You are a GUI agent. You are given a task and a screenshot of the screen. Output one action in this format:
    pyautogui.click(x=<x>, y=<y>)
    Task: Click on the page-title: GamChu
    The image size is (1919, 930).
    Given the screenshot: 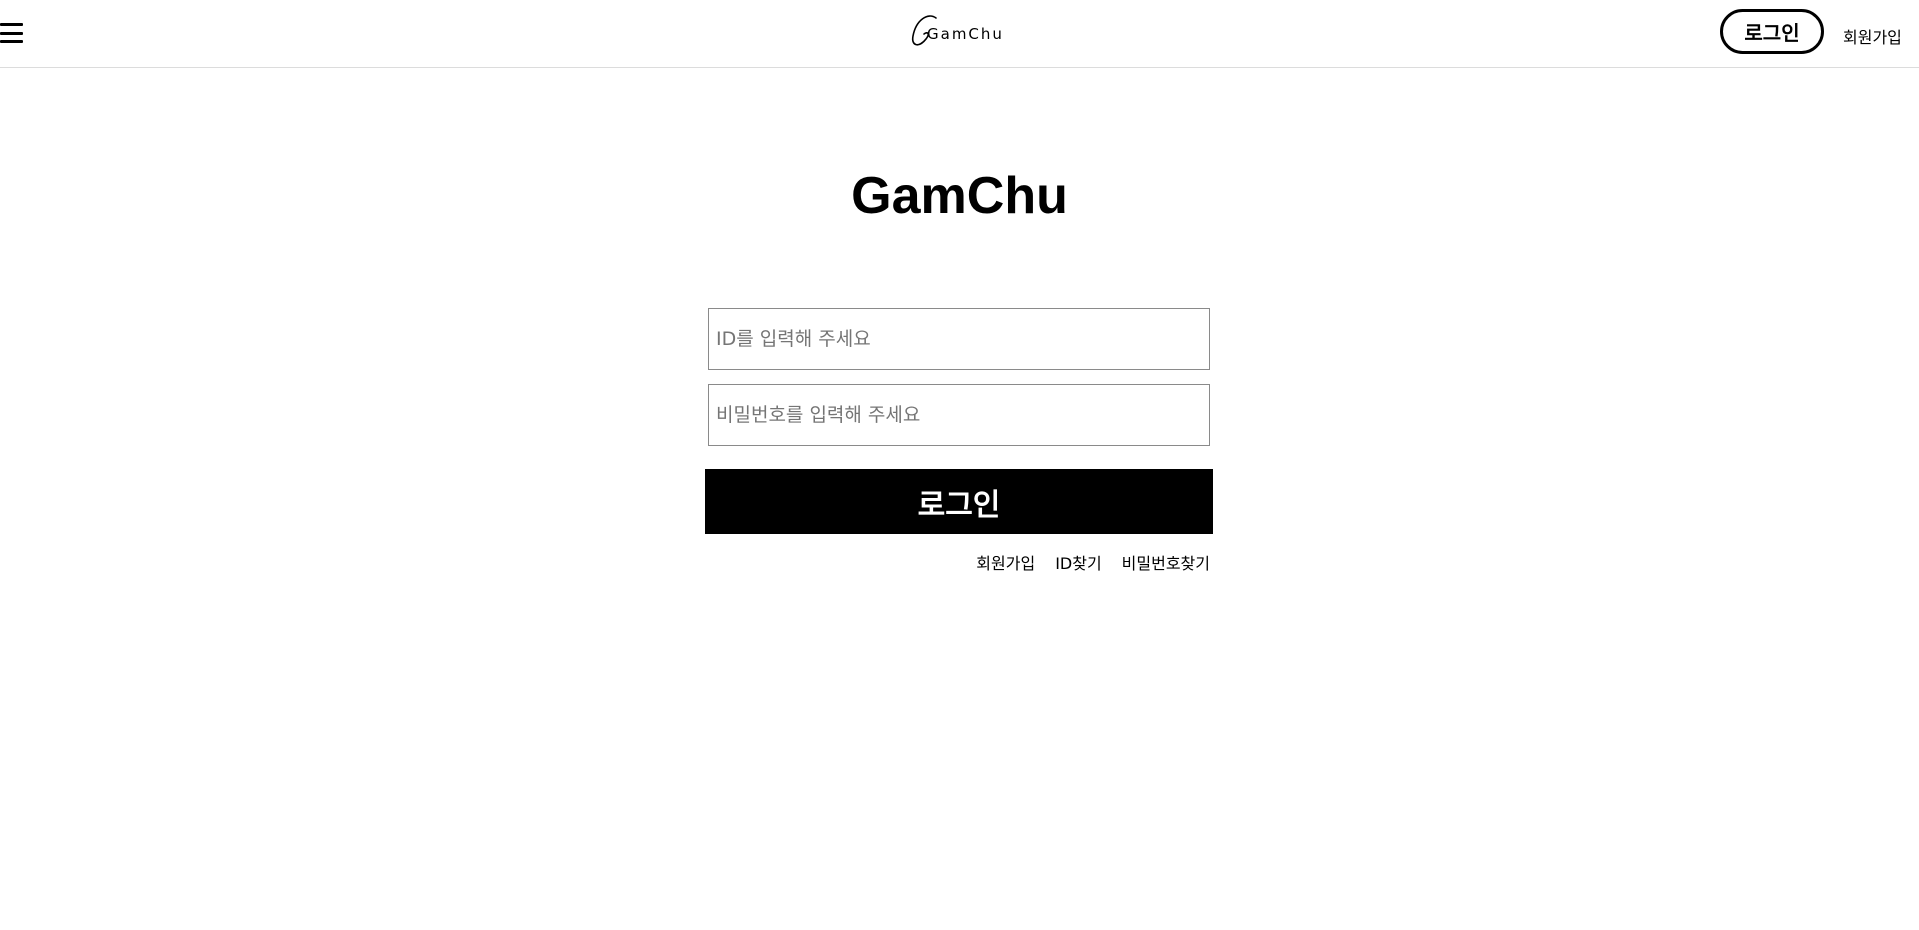 What is the action you would take?
    pyautogui.click(x=959, y=196)
    